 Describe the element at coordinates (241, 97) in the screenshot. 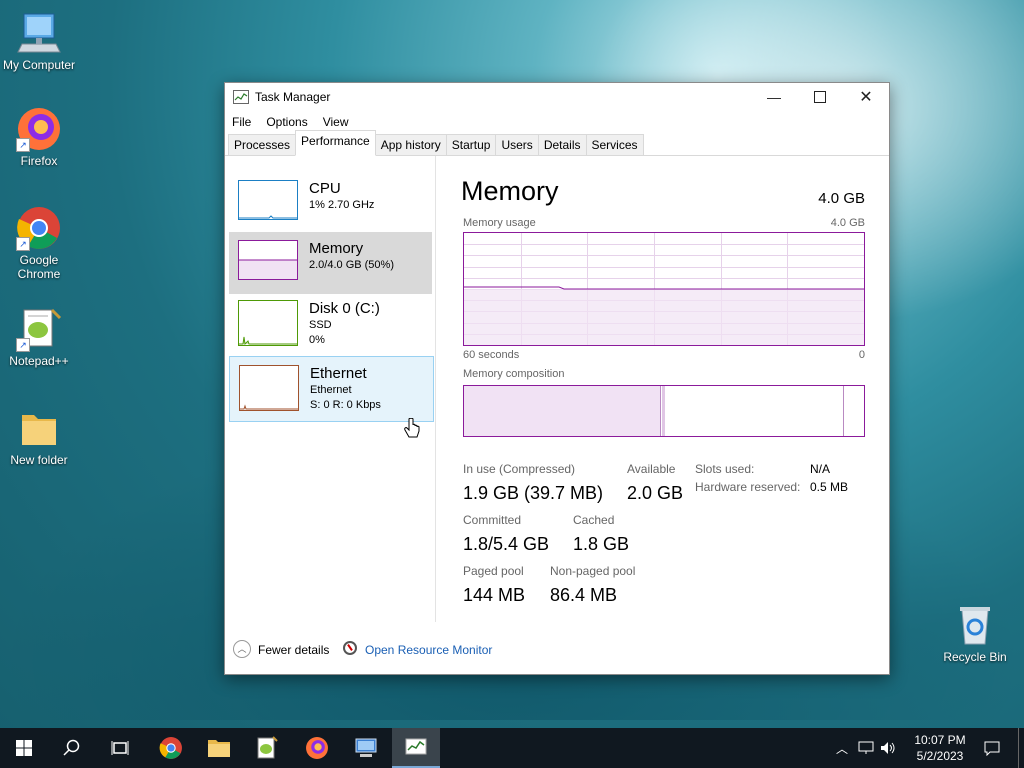

I see `task-manager-icon` at that location.